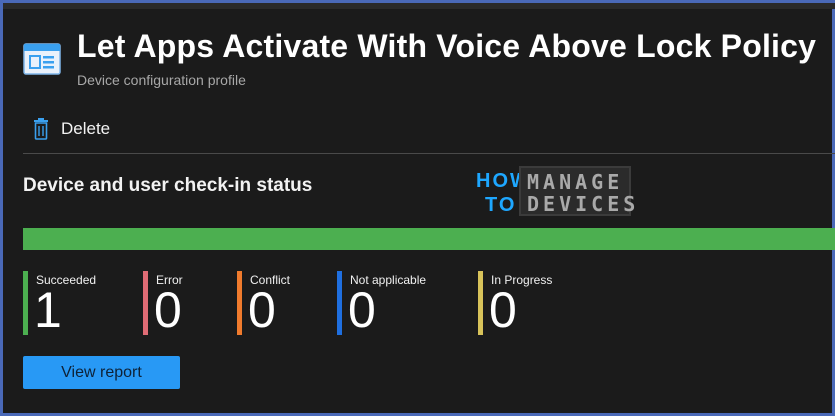 The width and height of the screenshot is (835, 416). I want to click on checkin-status-bar-fill, so click(429, 239).